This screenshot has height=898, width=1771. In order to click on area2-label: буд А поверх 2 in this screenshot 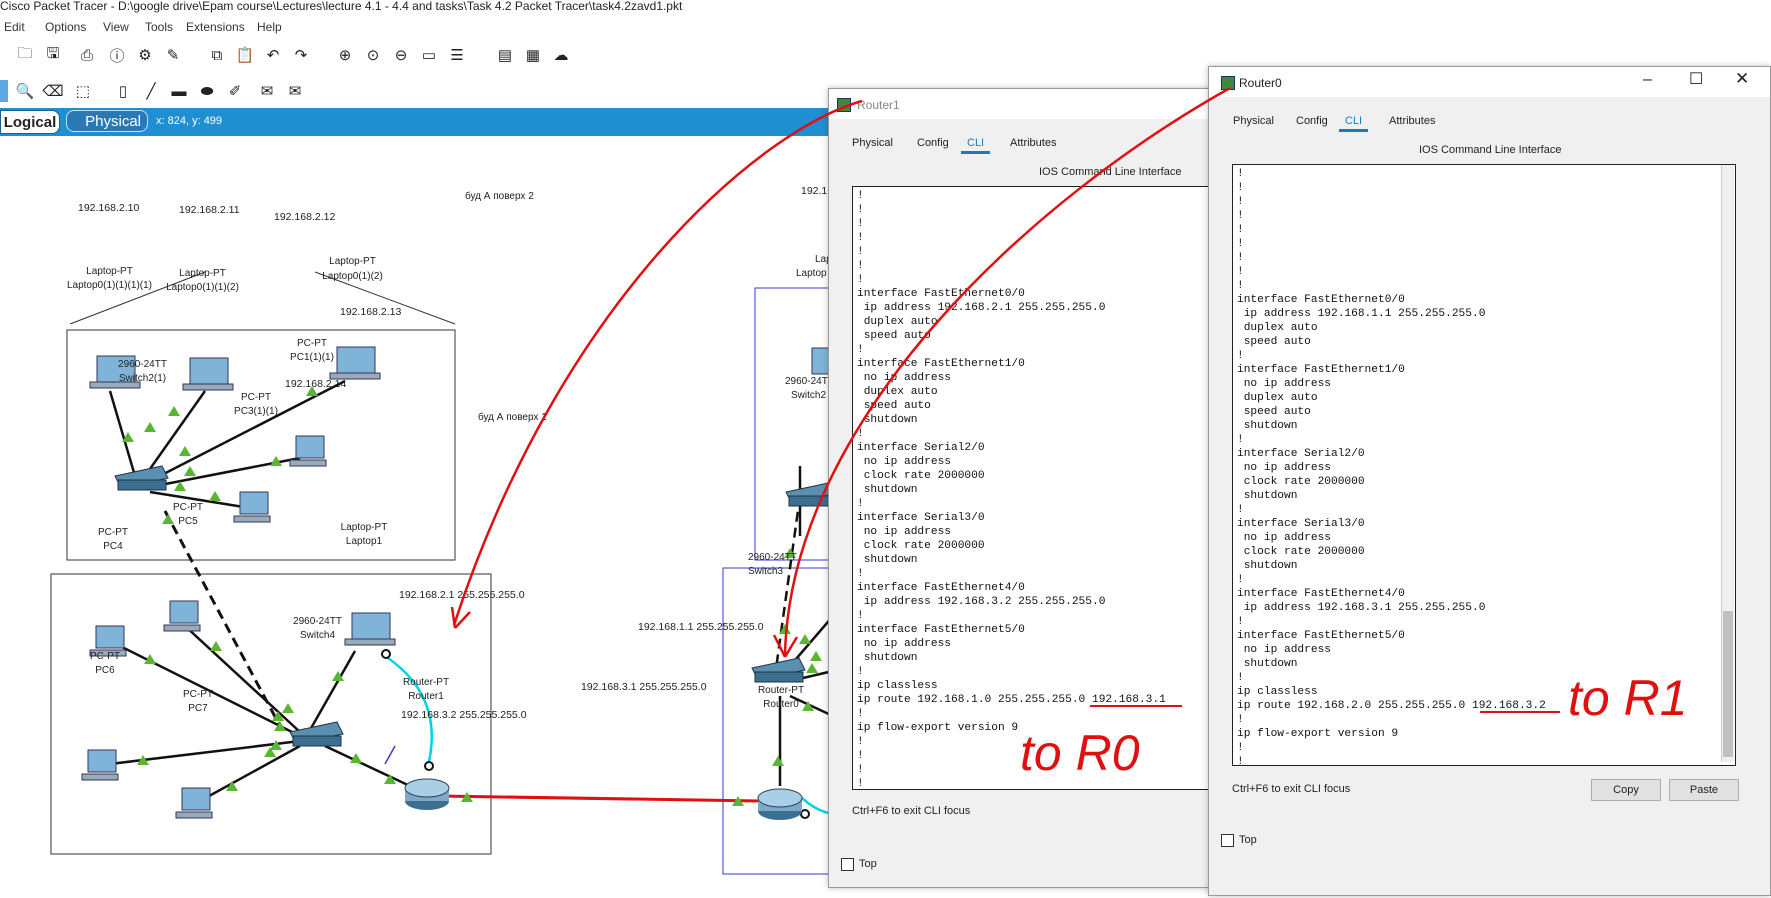, I will do `click(499, 196)`.